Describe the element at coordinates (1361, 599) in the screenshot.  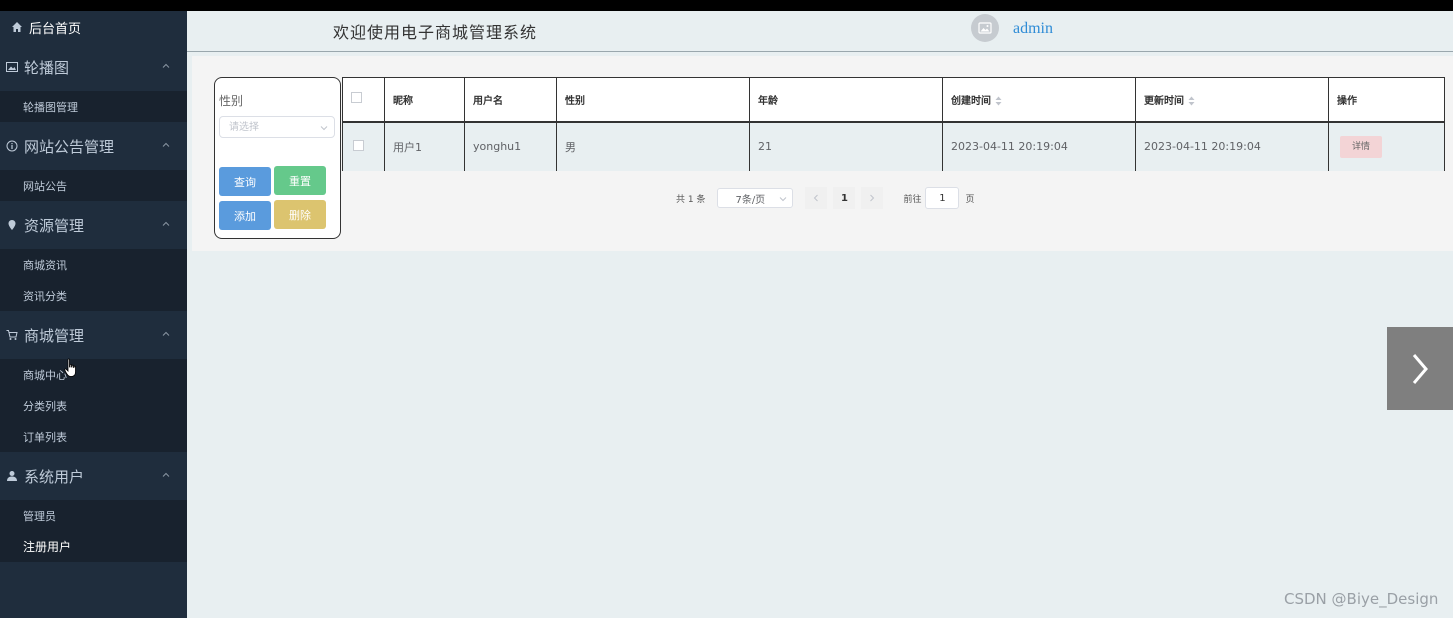
I see `watermark: CSDN @Biye_Design` at that location.